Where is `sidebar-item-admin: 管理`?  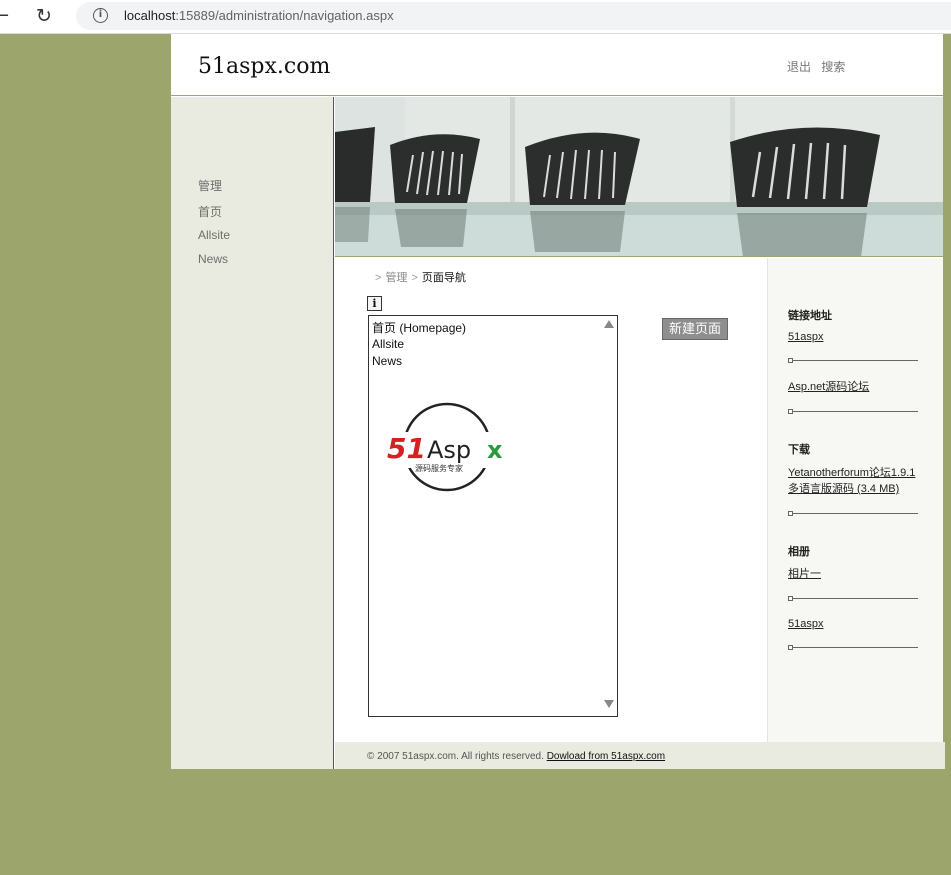 sidebar-item-admin: 管理 is located at coordinates (210, 185).